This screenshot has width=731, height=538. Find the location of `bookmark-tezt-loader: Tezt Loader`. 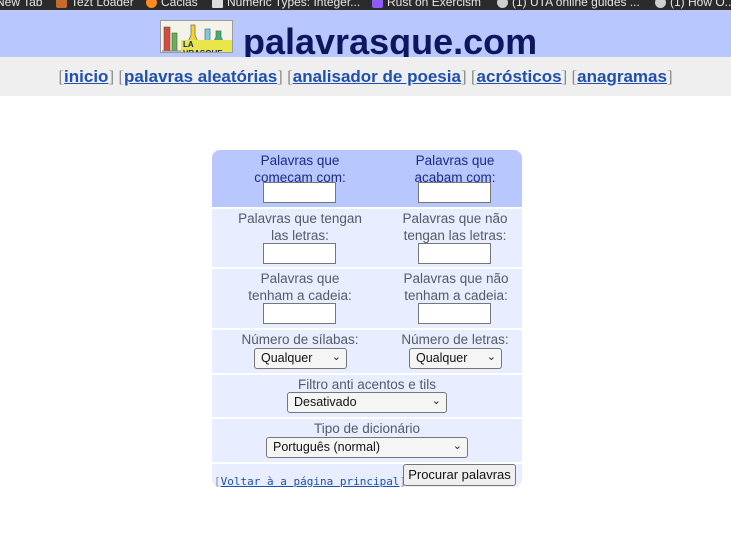

bookmark-tezt-loader: Tezt Loader is located at coordinates (95, 4).